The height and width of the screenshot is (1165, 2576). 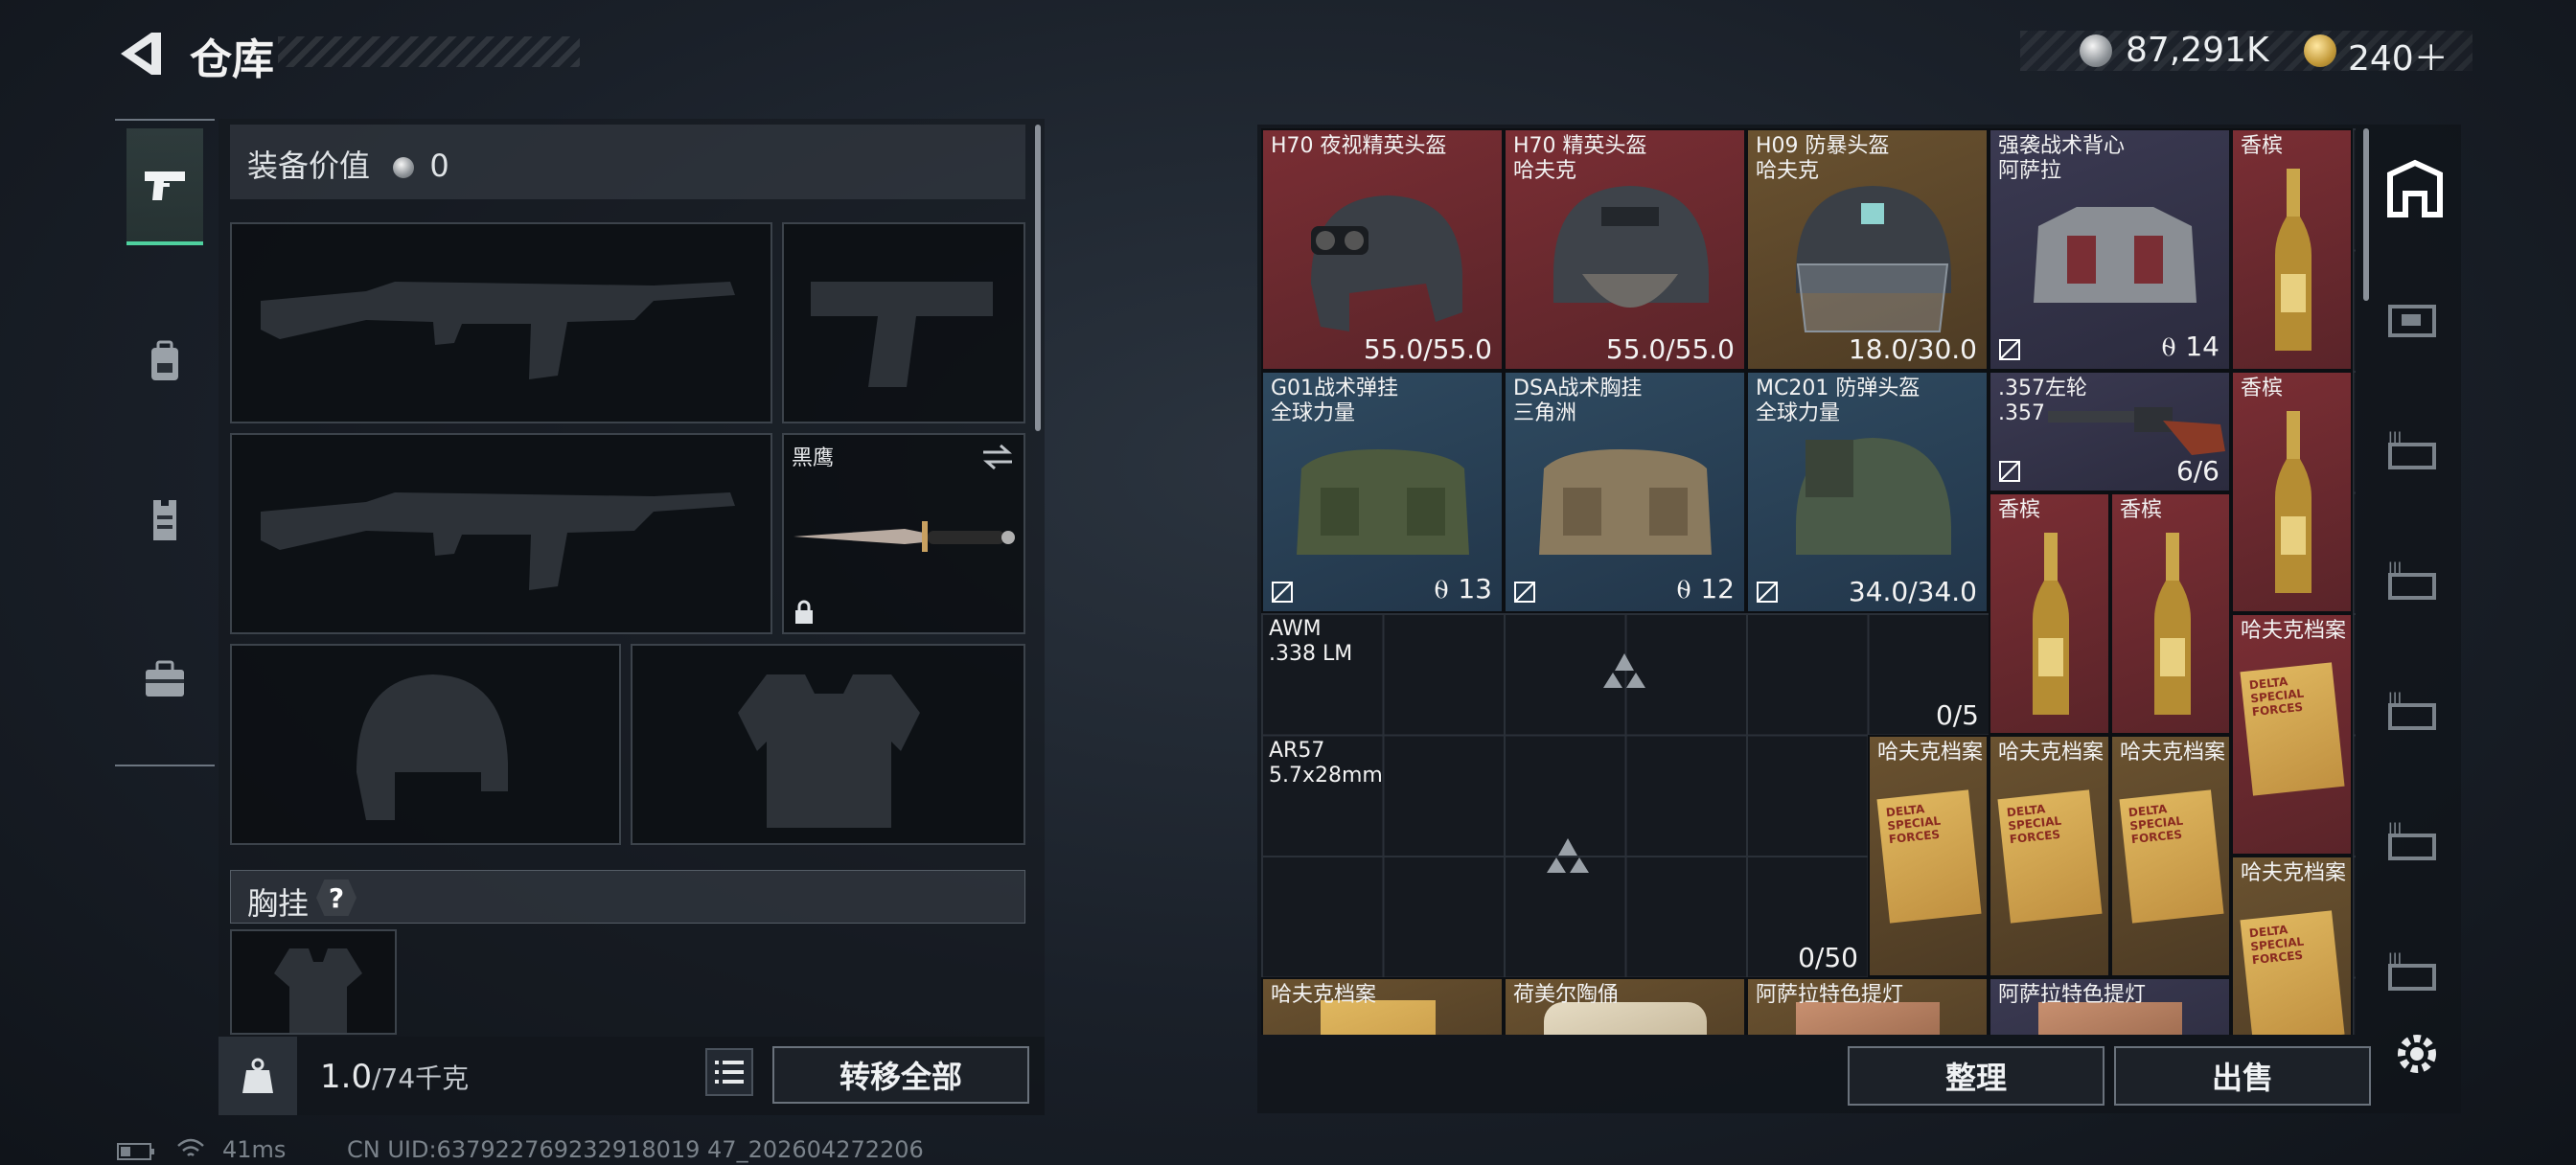 What do you see at coordinates (1335, 401) in the screenshot?
I see `item-name: G01战术弹挂 全球力量` at bounding box center [1335, 401].